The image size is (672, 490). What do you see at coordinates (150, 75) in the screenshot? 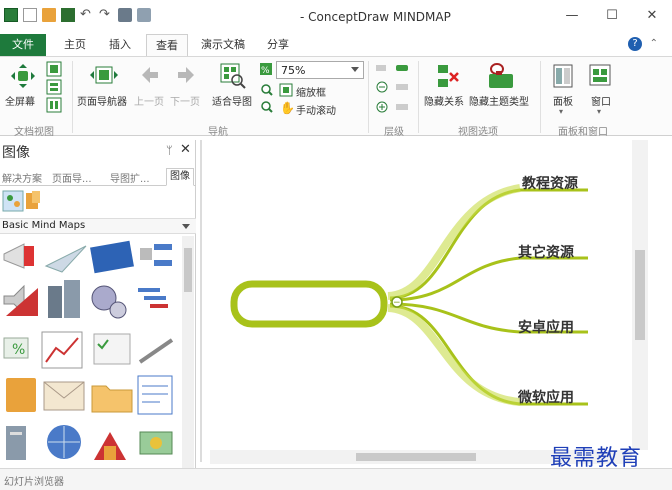
I see `prev-page-icon` at bounding box center [150, 75].